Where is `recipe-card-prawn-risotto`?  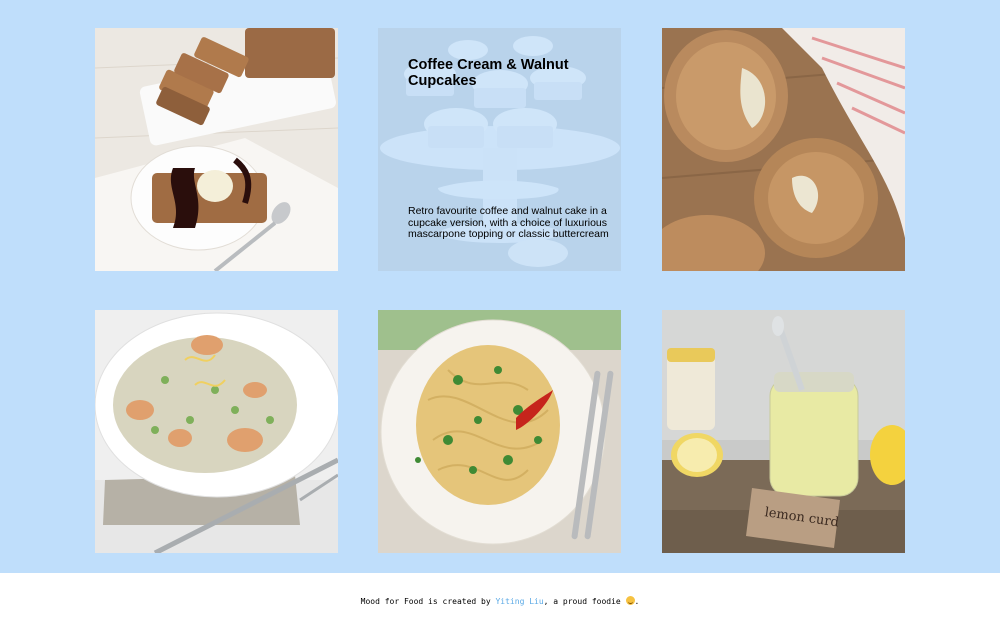 recipe-card-prawn-risotto is located at coordinates (216, 431).